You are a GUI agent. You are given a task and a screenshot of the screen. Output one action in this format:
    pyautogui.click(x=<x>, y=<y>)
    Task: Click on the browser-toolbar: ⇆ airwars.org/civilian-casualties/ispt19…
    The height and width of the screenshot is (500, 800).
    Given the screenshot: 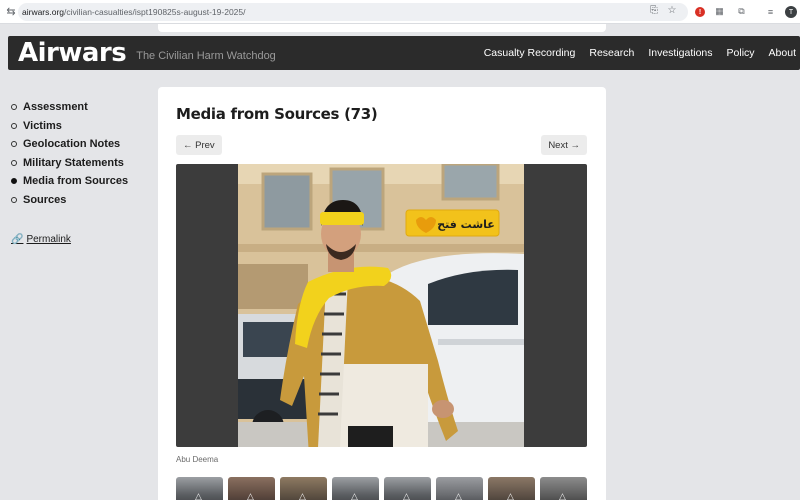 What is the action you would take?
    pyautogui.click(x=400, y=12)
    